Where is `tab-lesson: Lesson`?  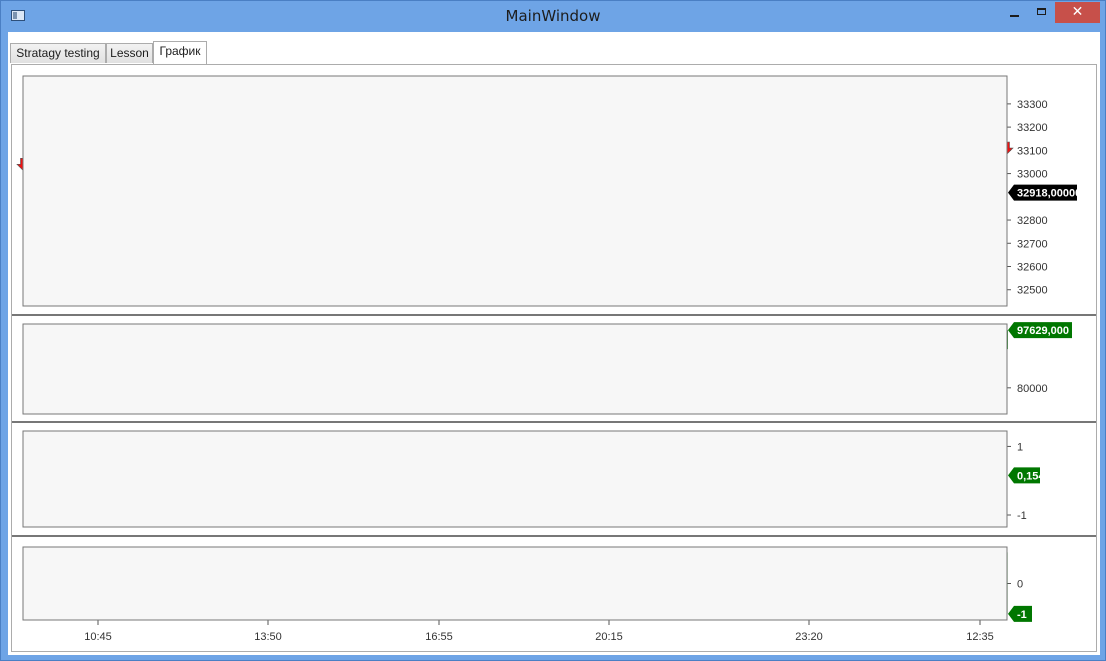
tab-lesson: Lesson is located at coordinates (129, 53).